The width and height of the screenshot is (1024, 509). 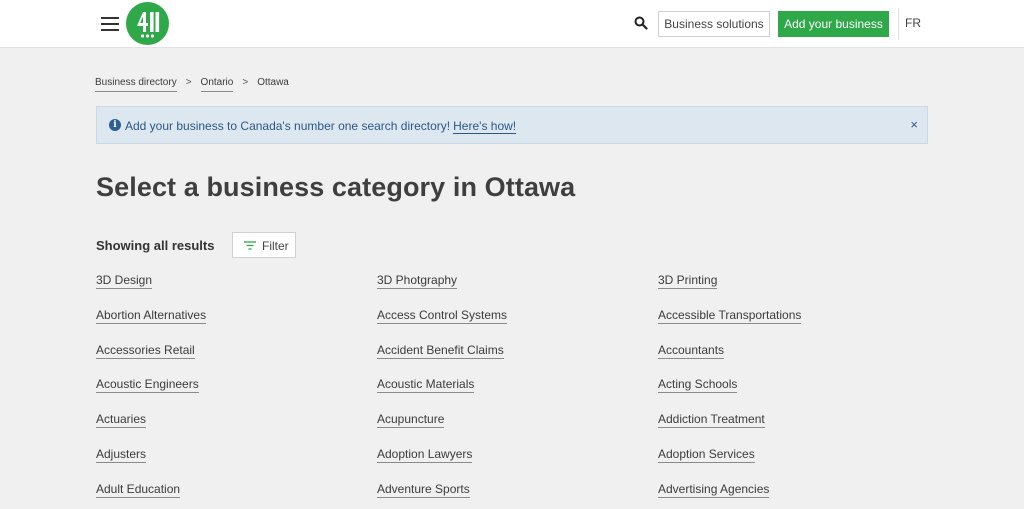 I want to click on category-link: Advertising Agencies, so click(x=714, y=490).